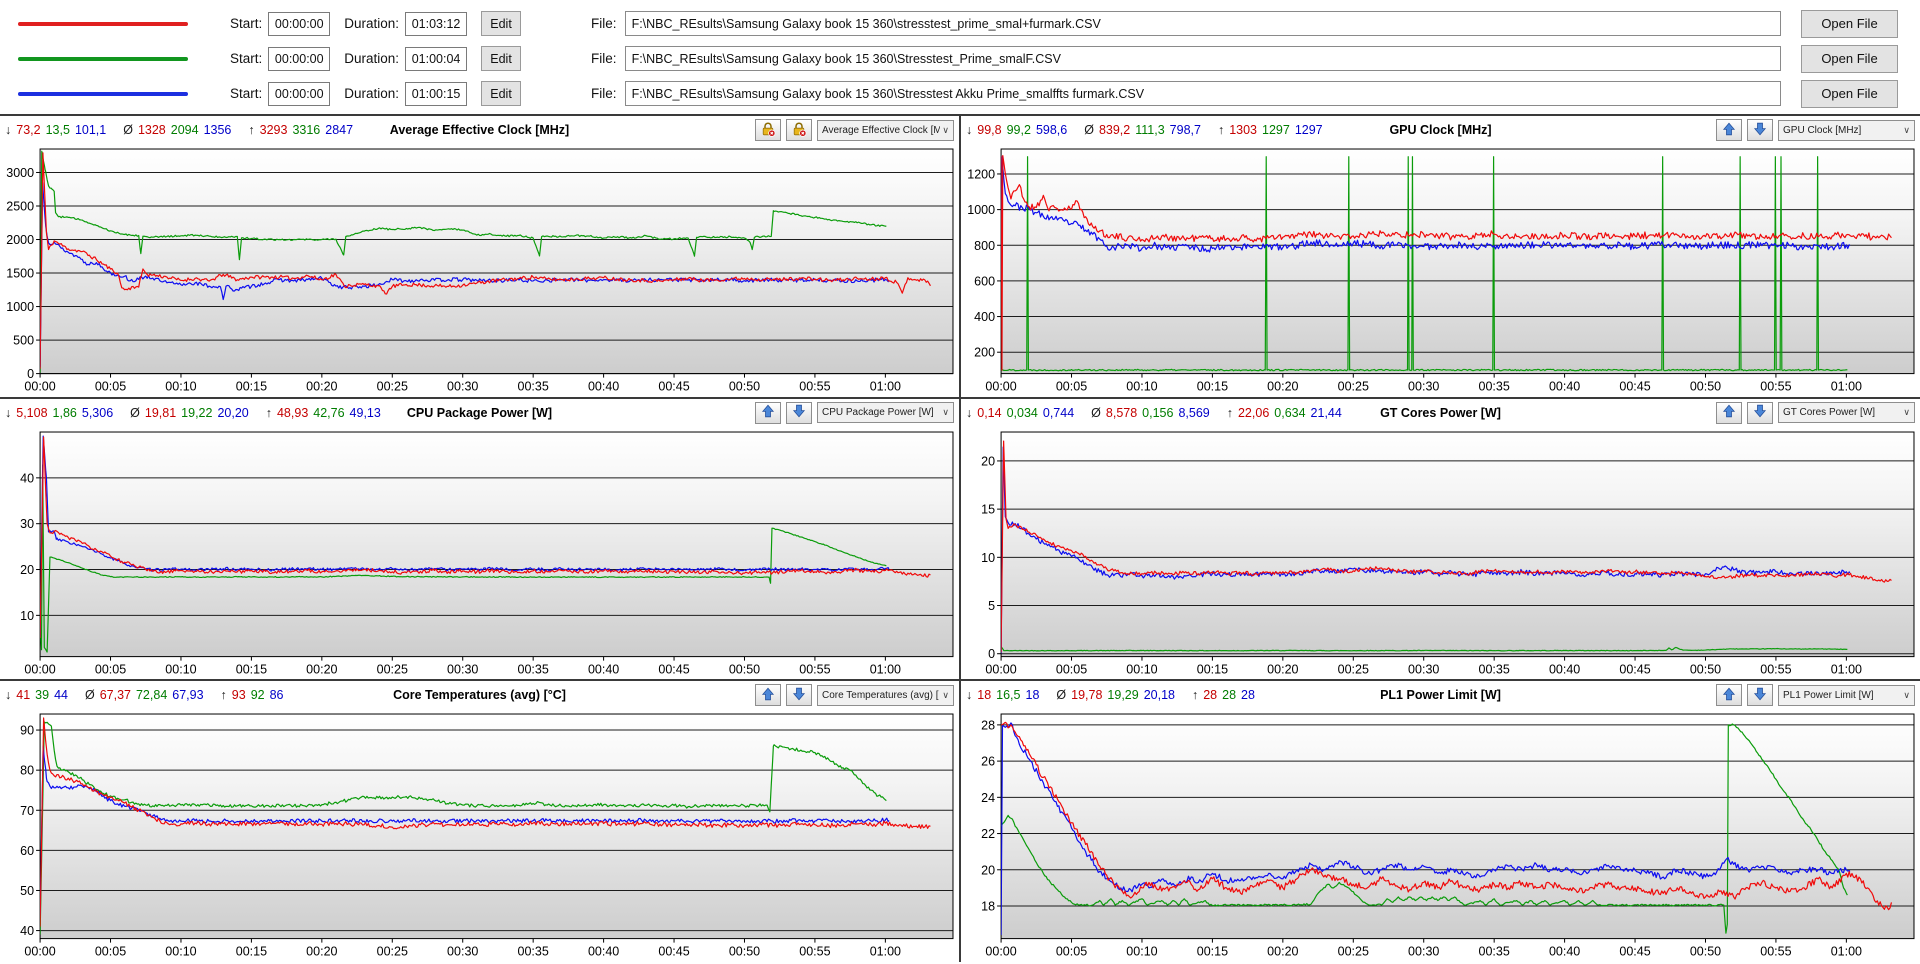 This screenshot has width=1920, height=964. What do you see at coordinates (392, 952) in the screenshot?
I see `svg-text: 00:25` at bounding box center [392, 952].